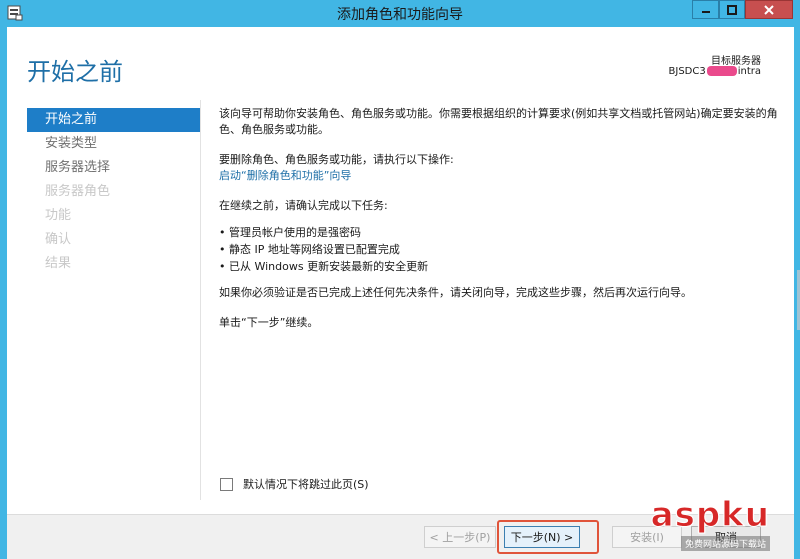 The image size is (800, 559). I want to click on nav-item-confirmation: 确认, so click(58, 239).